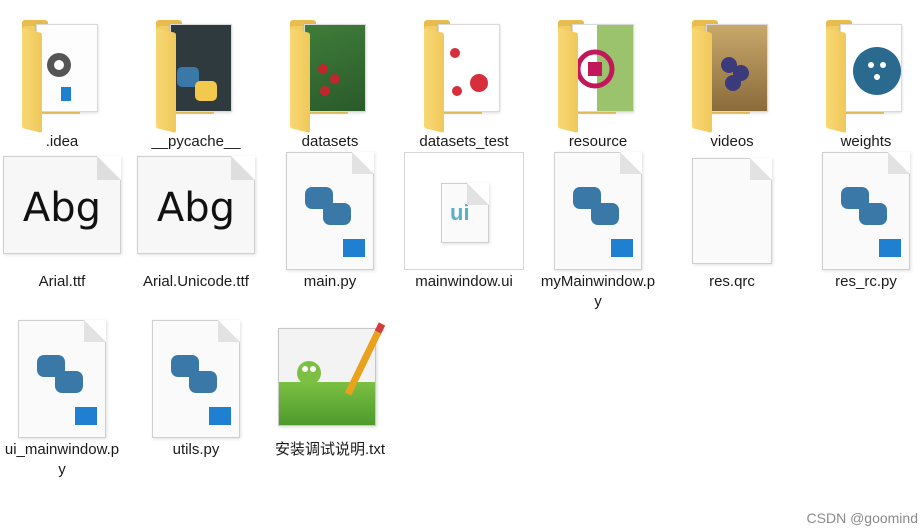 This screenshot has height=532, width=922. Describe the element at coordinates (196, 141) in the screenshot. I see `file-name: __pycache__` at that location.